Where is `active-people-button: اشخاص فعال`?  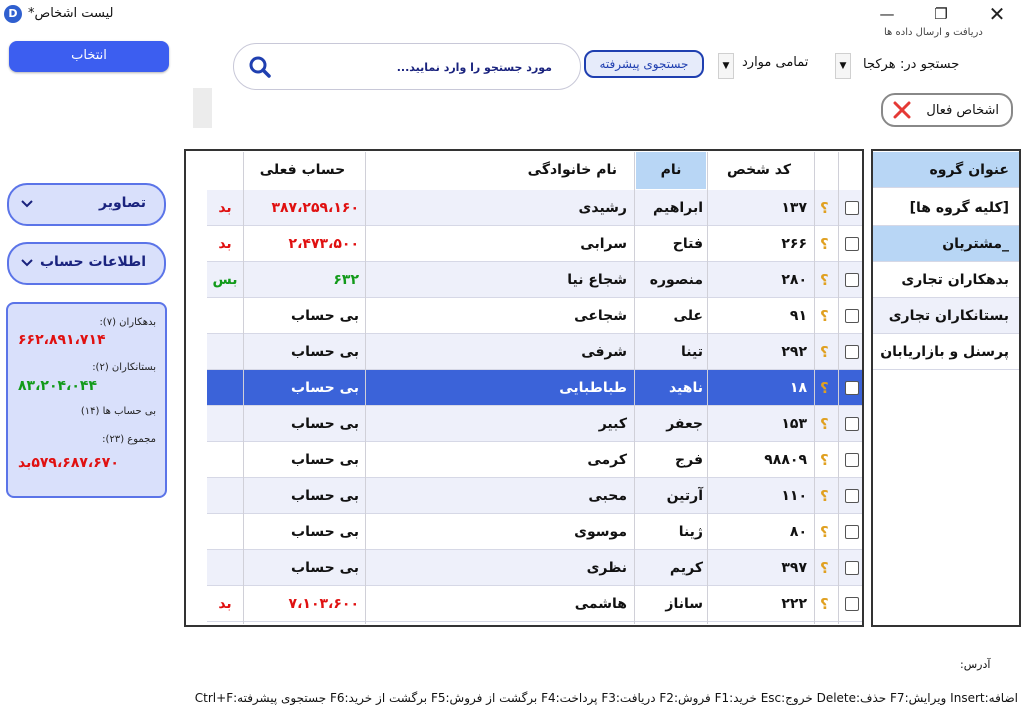 active-people-button: اشخاص فعال is located at coordinates (947, 110).